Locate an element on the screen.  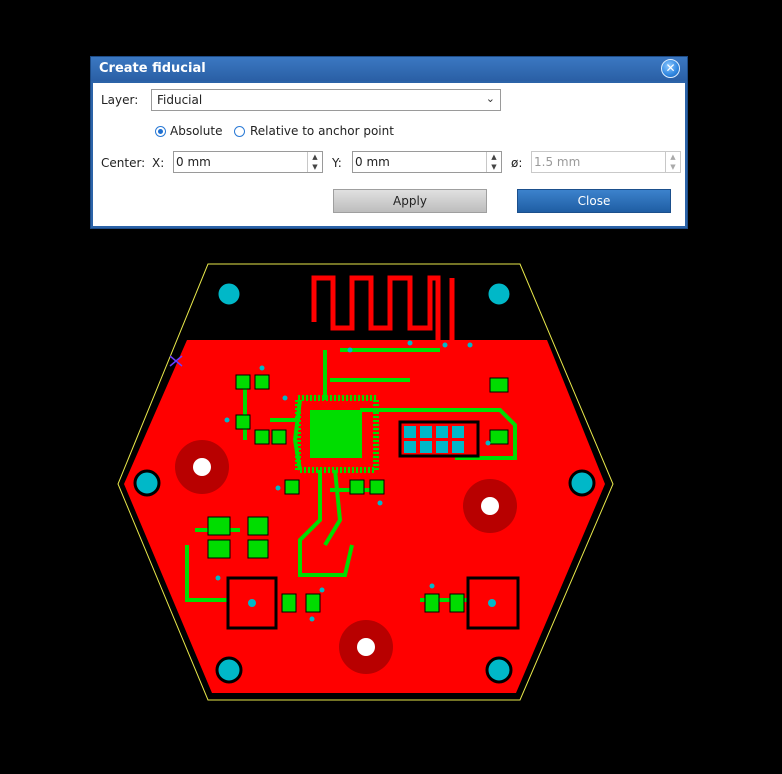
x-label: X: is located at coordinates (158, 163).